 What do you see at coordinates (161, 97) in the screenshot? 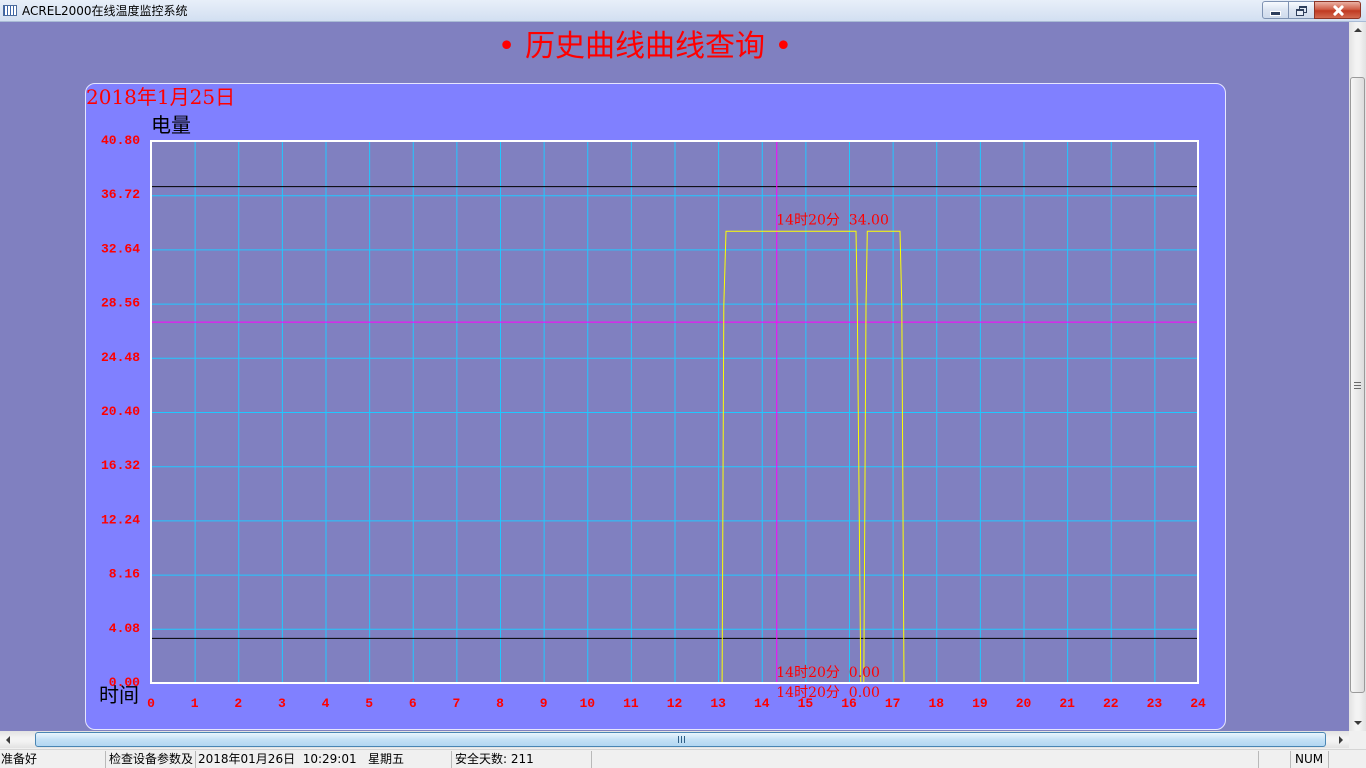
I see `chart-date: 2018年1月25日` at bounding box center [161, 97].